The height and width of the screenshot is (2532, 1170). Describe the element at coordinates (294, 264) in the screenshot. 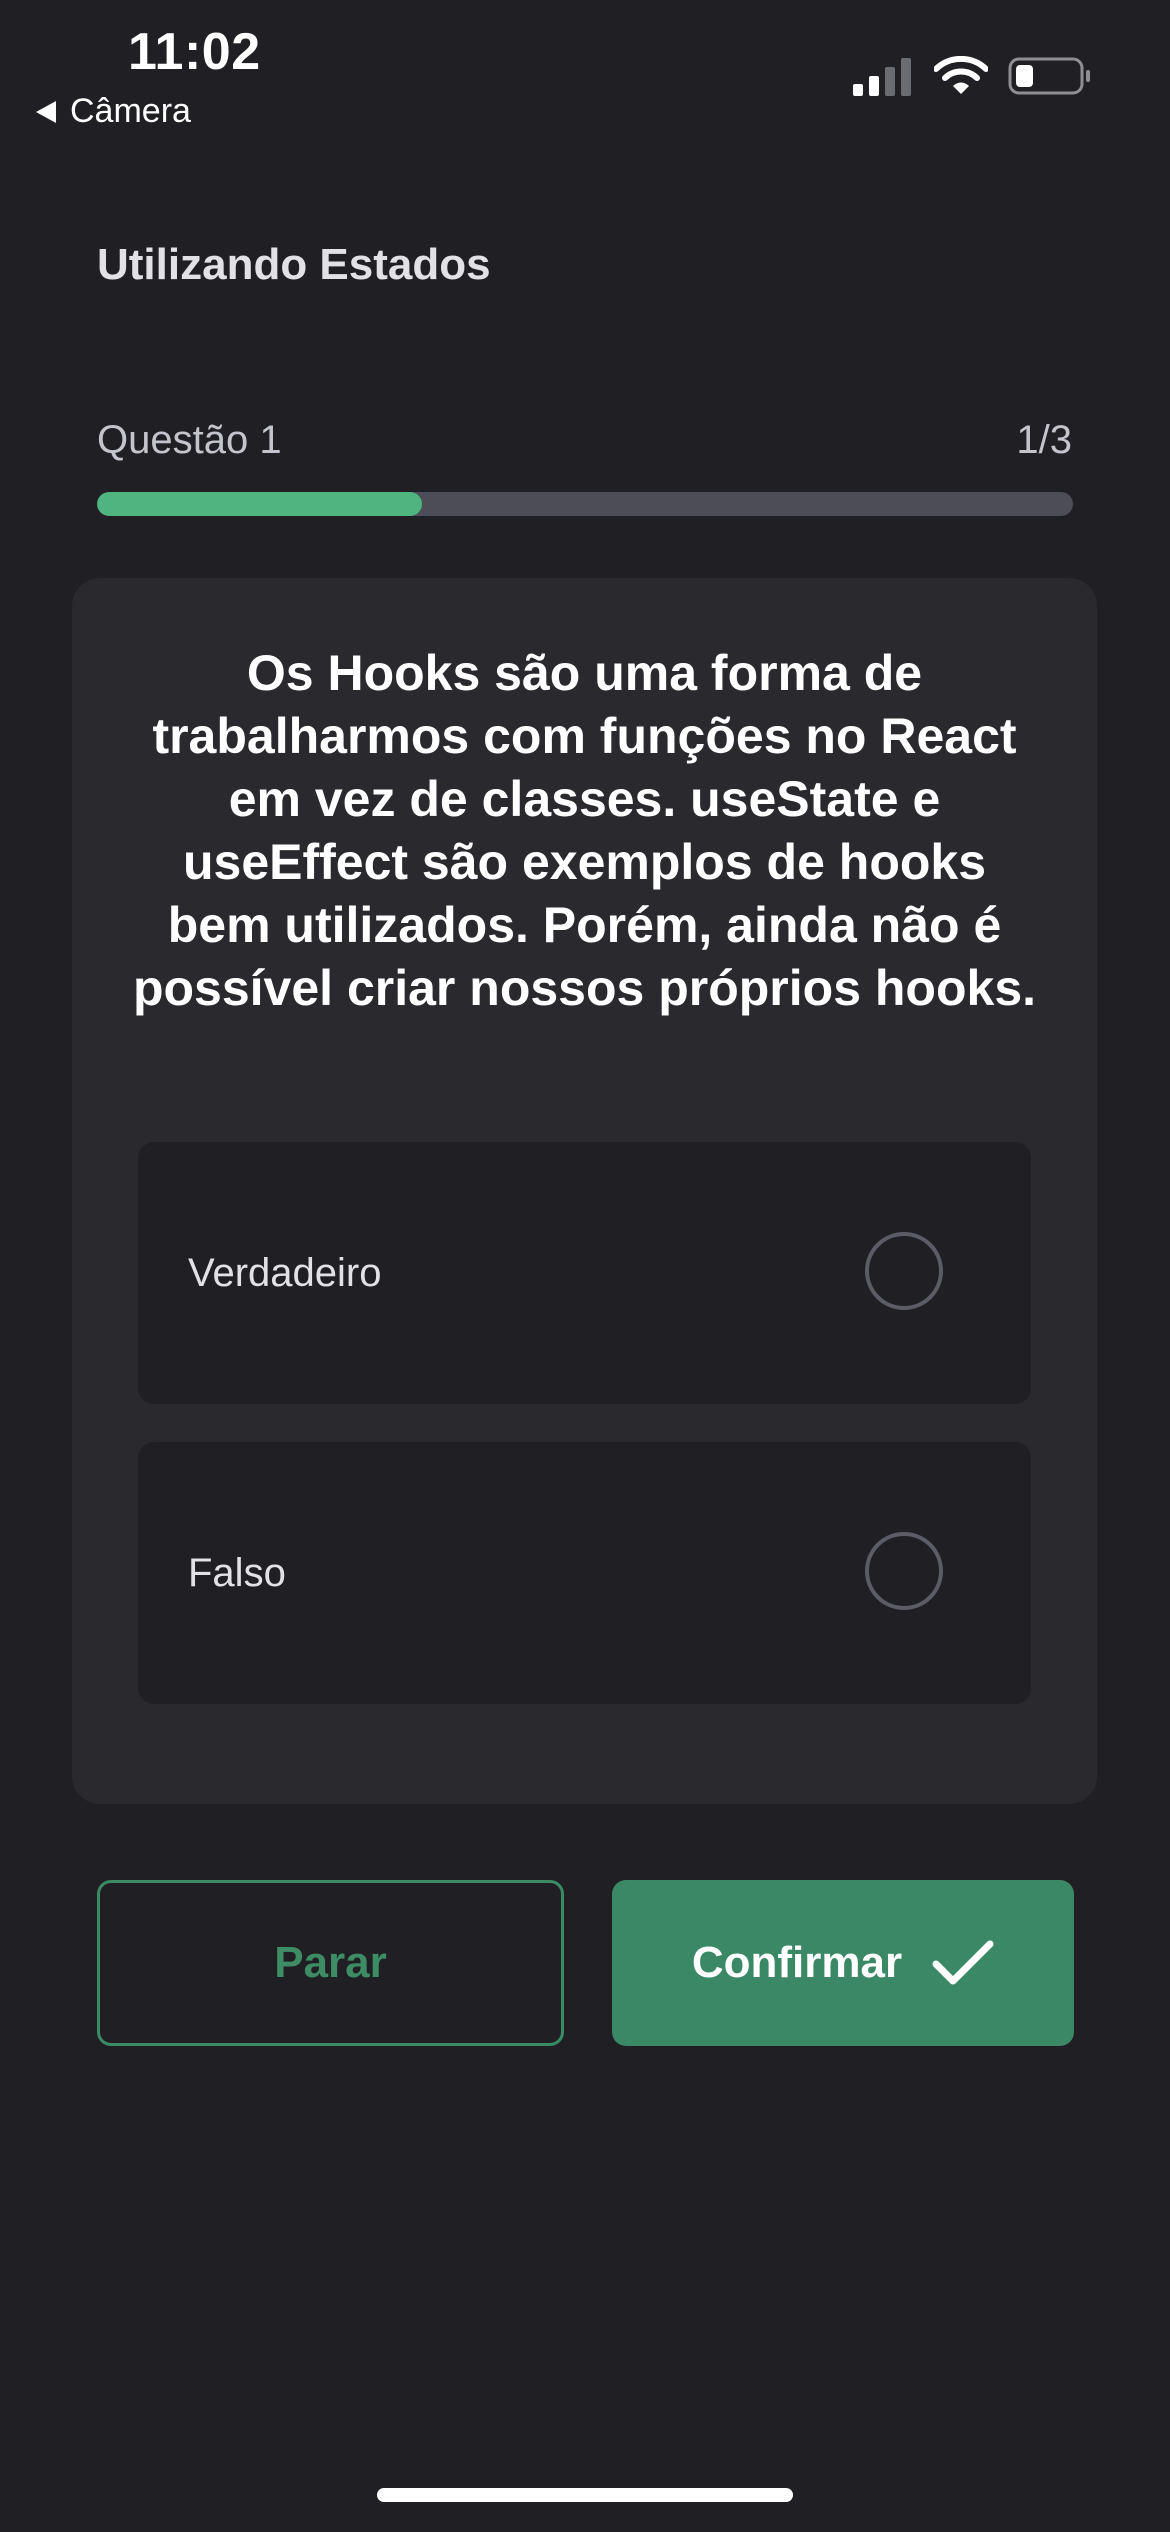

I see `page-title: Utilizando Estados` at that location.